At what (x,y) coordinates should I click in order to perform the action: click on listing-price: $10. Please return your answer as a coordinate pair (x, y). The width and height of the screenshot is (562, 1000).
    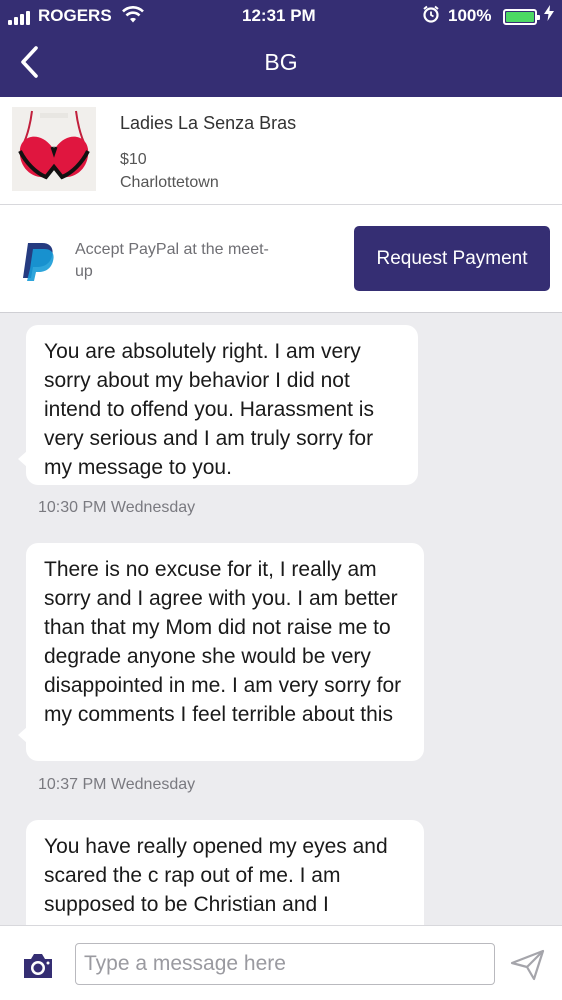
    Looking at the image, I should click on (133, 159).